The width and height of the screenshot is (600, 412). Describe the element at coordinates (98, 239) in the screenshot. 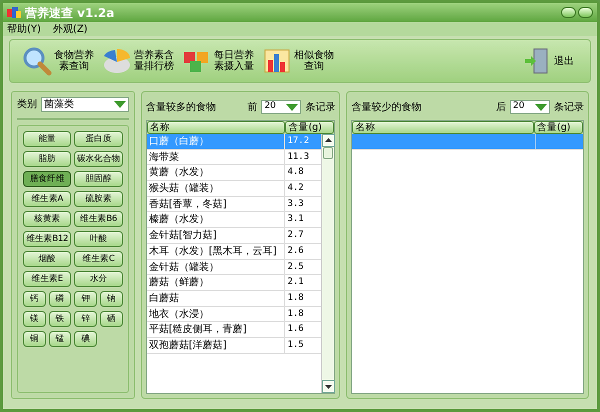

I see `nutrient-button: 叶酸` at that location.